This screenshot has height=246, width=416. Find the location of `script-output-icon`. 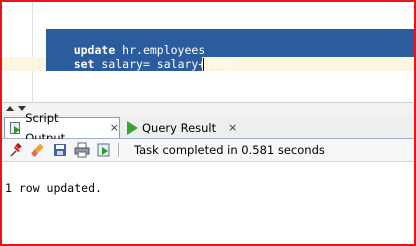

script-output-icon is located at coordinates (14, 128).